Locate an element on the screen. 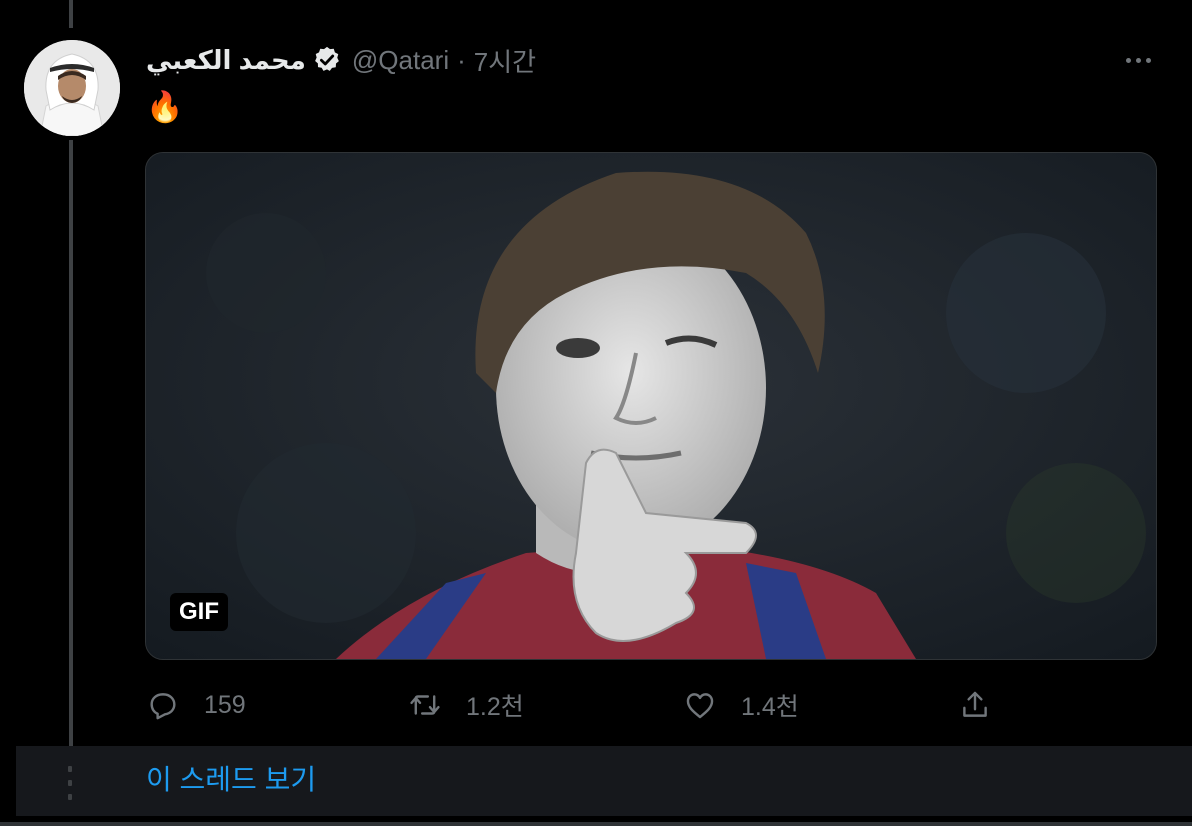 The width and height of the screenshot is (1192, 826). reply-button: 159 is located at coordinates (196, 705).